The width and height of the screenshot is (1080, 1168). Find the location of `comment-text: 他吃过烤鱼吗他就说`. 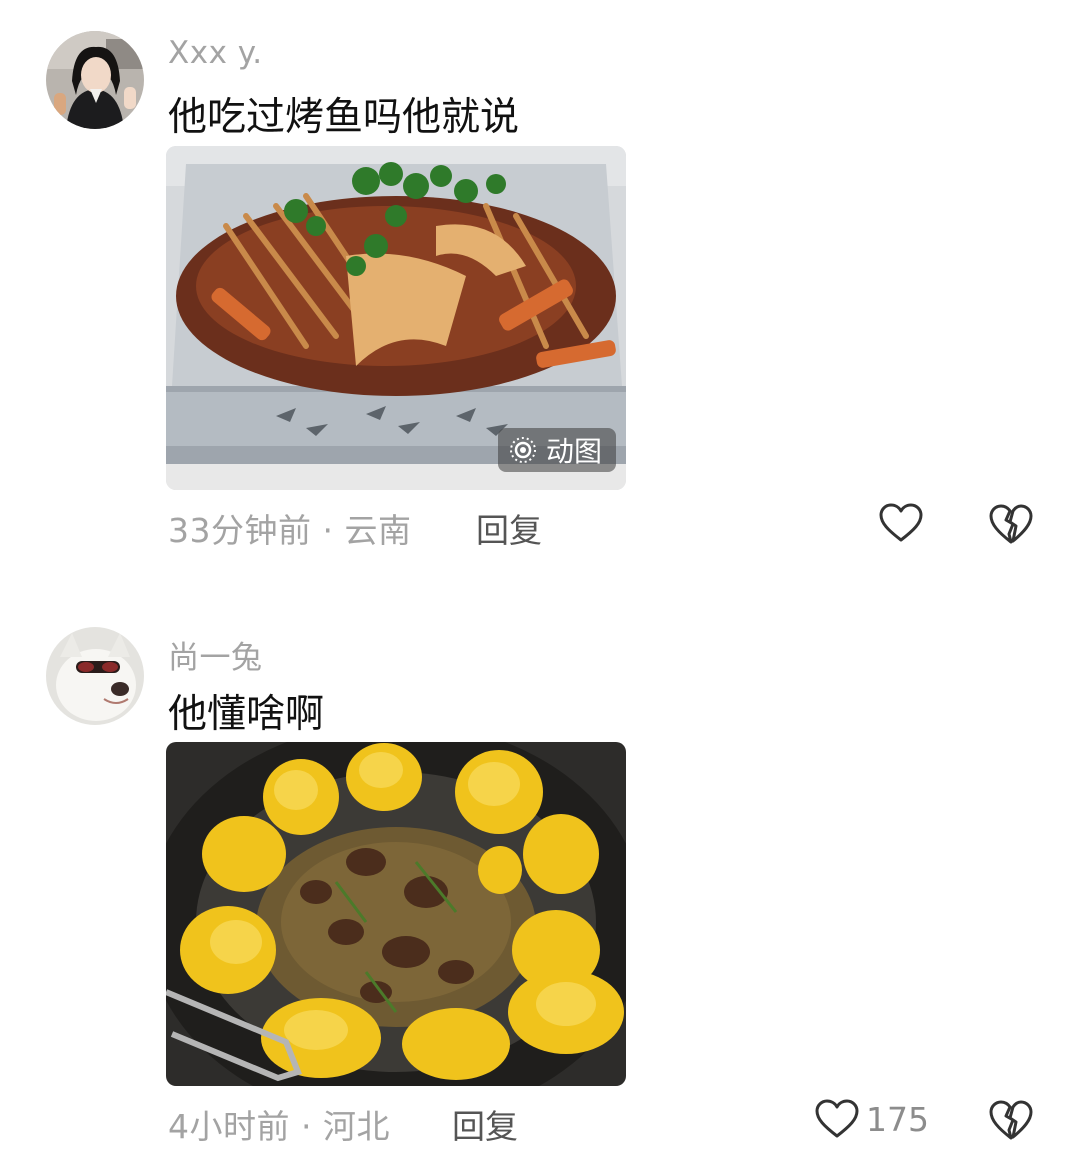

comment-text: 他吃过烤鱼吗他就说 is located at coordinates (344, 117).